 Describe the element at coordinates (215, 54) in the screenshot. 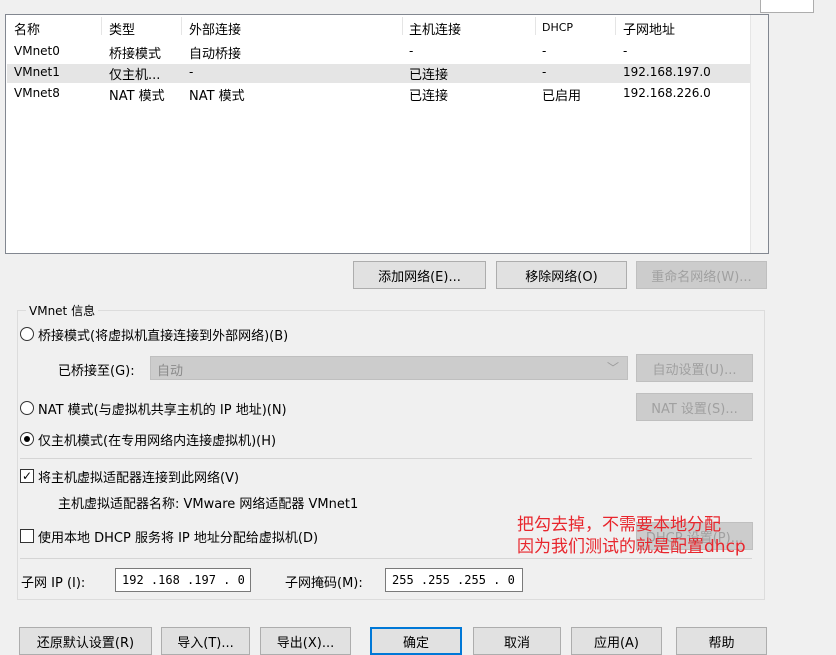

I see `cell-external: 自动桥接` at that location.